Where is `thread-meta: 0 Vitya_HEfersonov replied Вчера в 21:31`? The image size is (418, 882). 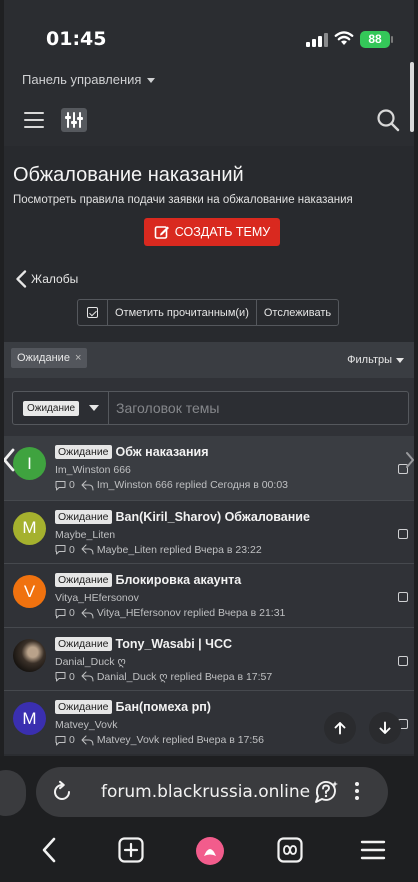 thread-meta: 0 Vitya_HEfersonov replied Вчера в 21:31 is located at coordinates (170, 613).